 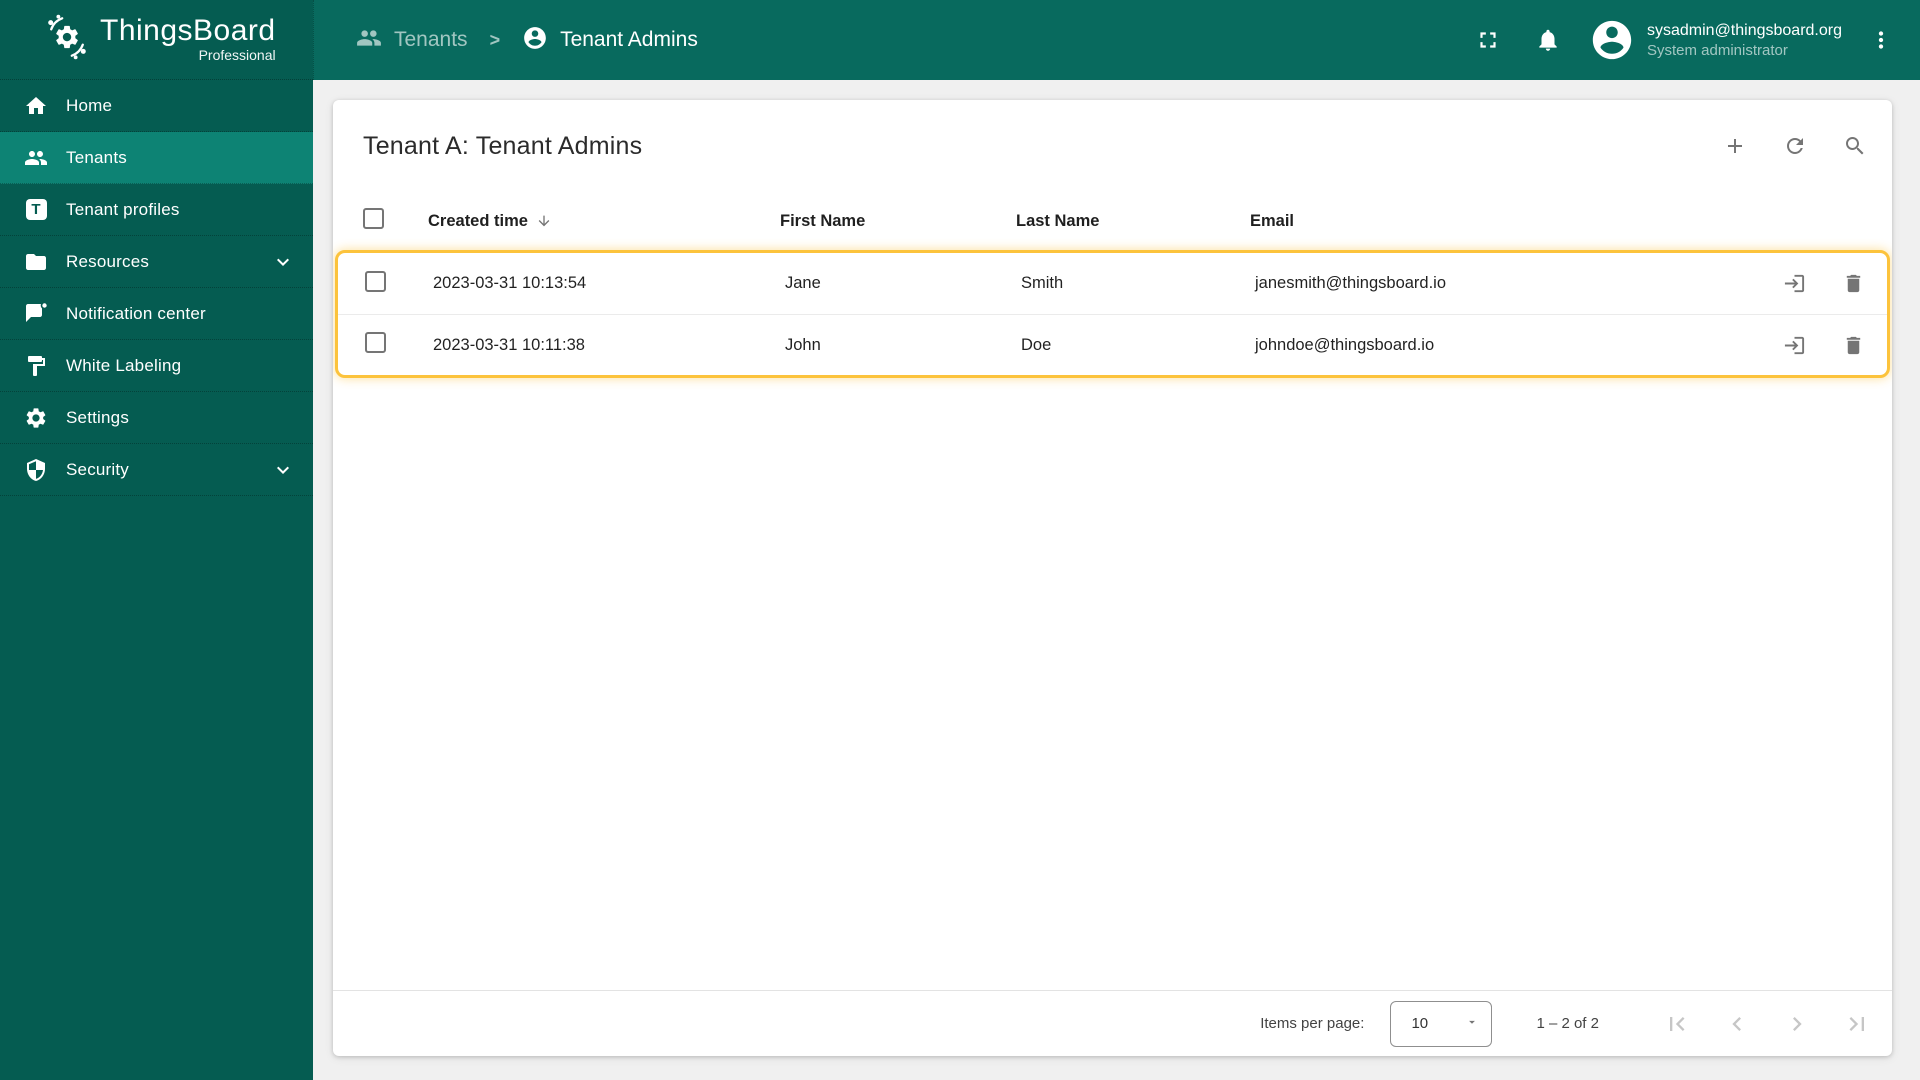 What do you see at coordinates (412, 40) in the screenshot?
I see `breadcrumb-tenants: Tenants` at bounding box center [412, 40].